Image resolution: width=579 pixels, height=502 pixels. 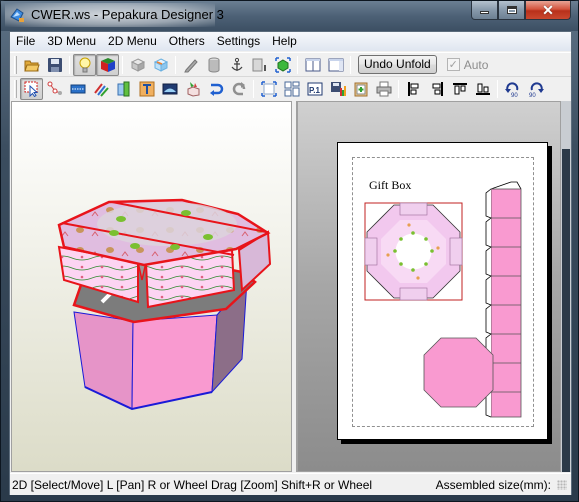 What do you see at coordinates (187, 41) in the screenshot?
I see `menu-others: Others` at bounding box center [187, 41].